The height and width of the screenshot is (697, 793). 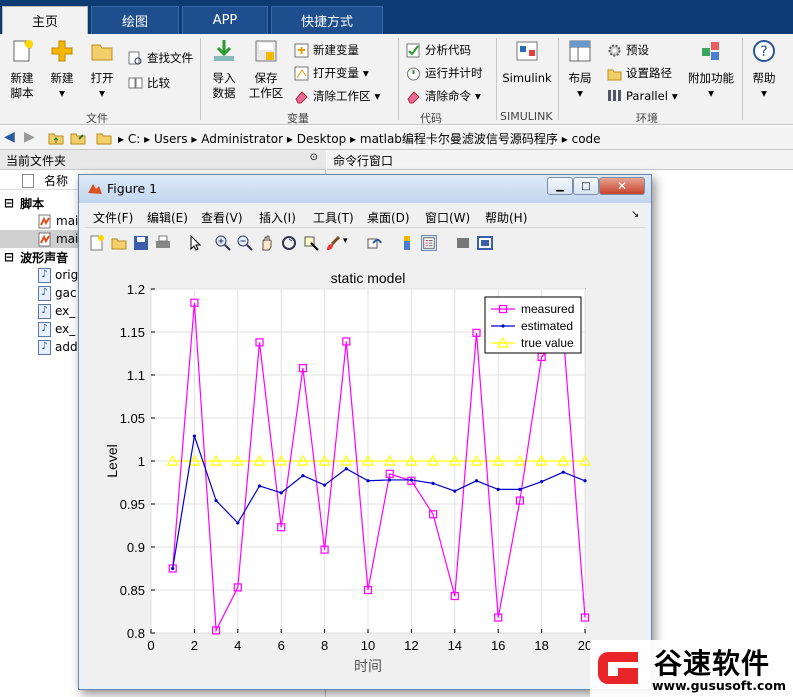 What do you see at coordinates (314, 157) in the screenshot?
I see `panel-menu-icon: ⊙` at bounding box center [314, 157].